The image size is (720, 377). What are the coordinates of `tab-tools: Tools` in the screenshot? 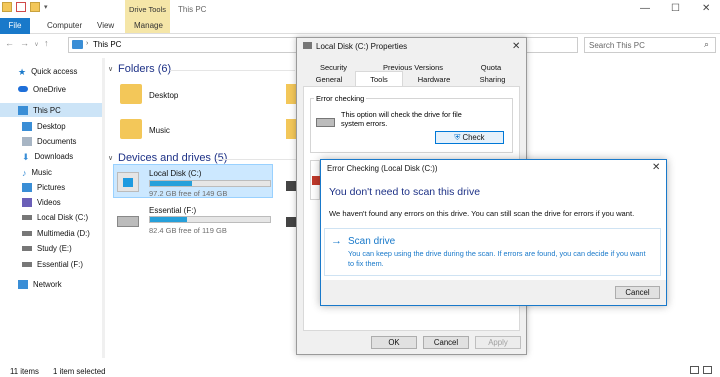 It's located at (379, 78).